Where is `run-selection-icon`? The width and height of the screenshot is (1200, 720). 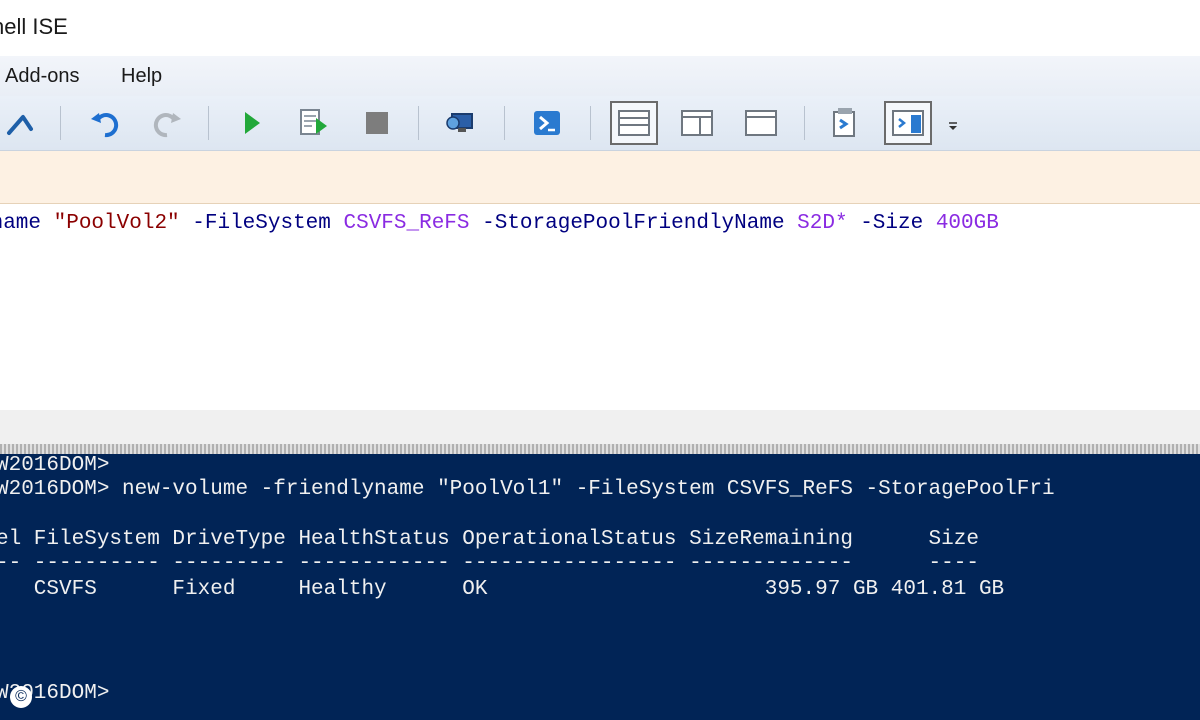
run-selection-icon is located at coordinates (313, 123).